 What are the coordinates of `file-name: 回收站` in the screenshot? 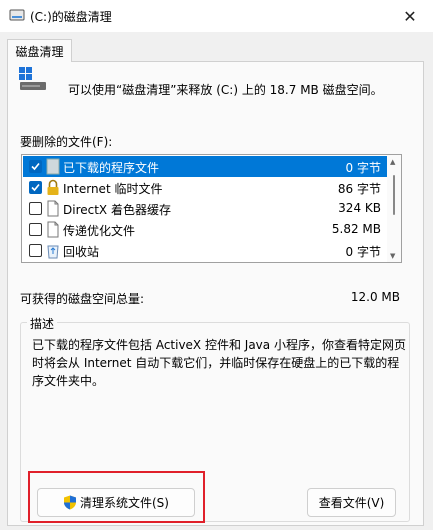 It's located at (81, 252).